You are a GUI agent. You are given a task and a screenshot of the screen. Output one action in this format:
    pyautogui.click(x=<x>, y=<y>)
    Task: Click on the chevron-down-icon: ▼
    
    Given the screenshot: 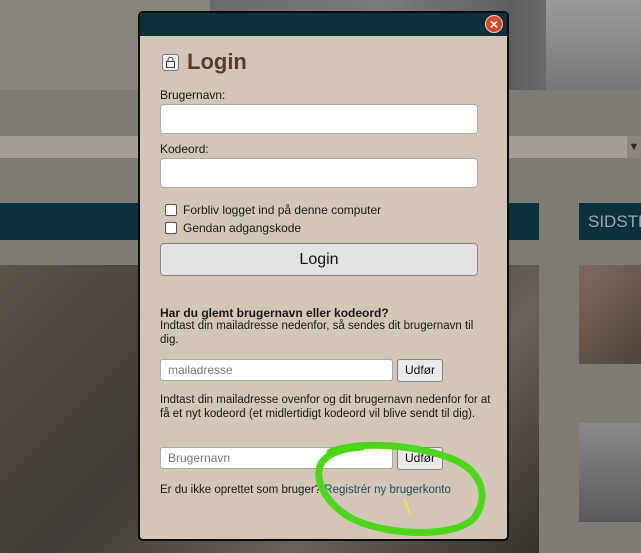 What is the action you would take?
    pyautogui.click(x=634, y=147)
    